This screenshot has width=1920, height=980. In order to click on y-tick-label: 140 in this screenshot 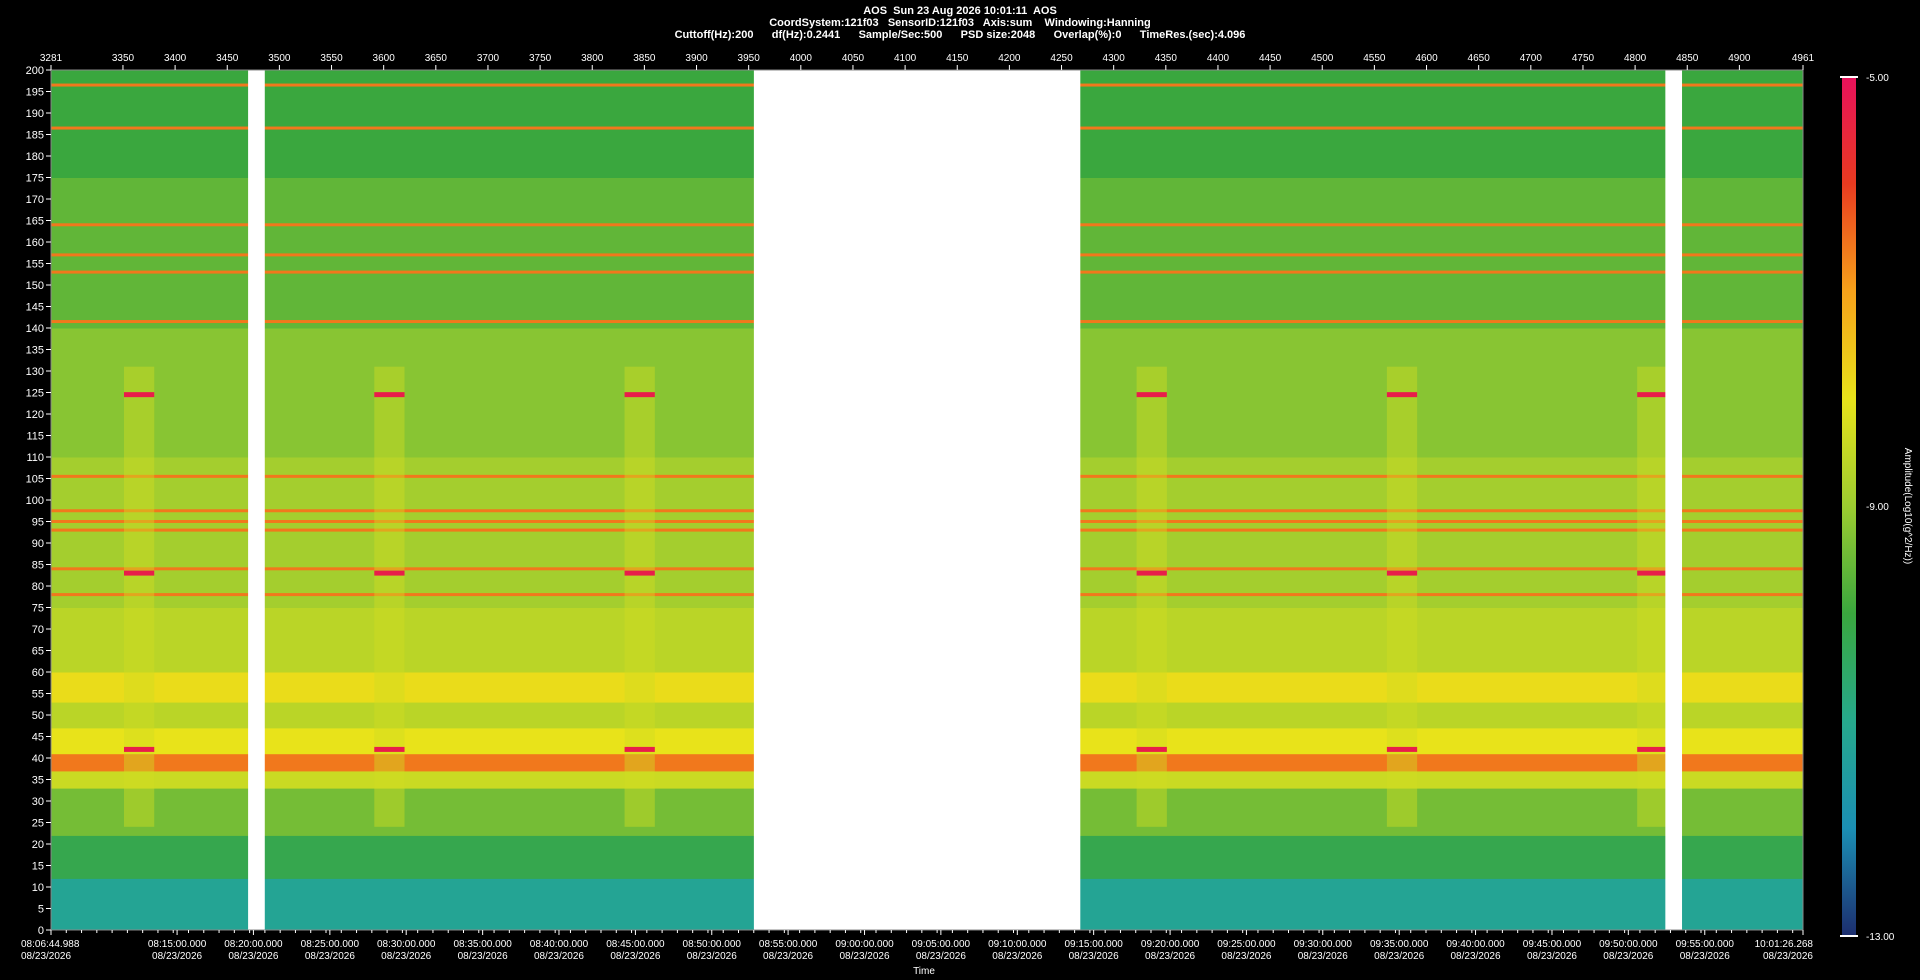, I will do `click(35, 329)`.